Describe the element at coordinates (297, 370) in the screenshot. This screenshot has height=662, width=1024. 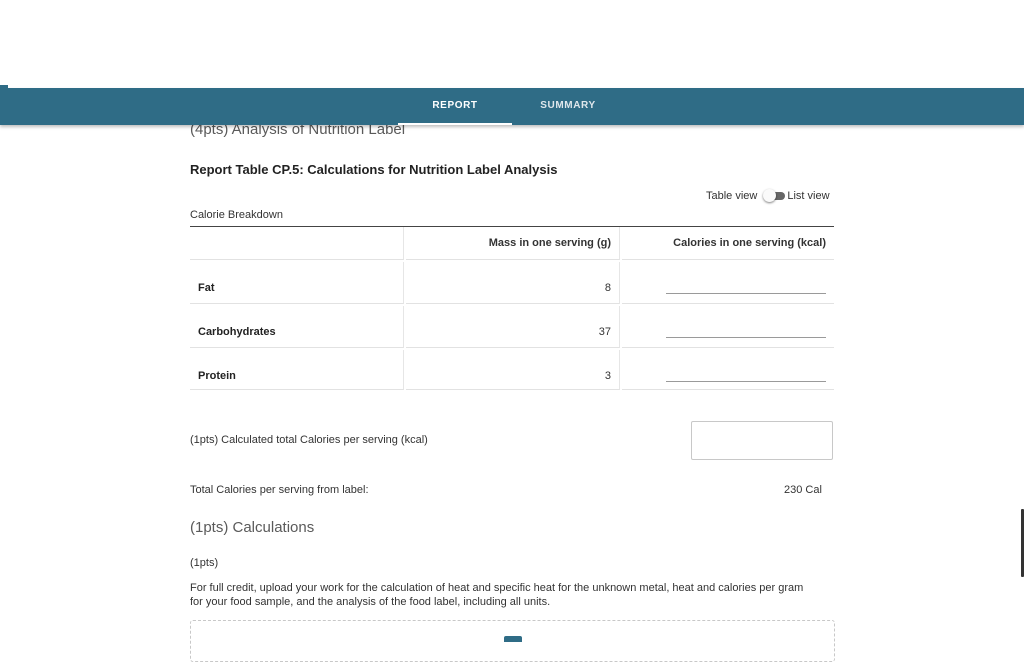
I see `row-label-protein: Protein` at that location.